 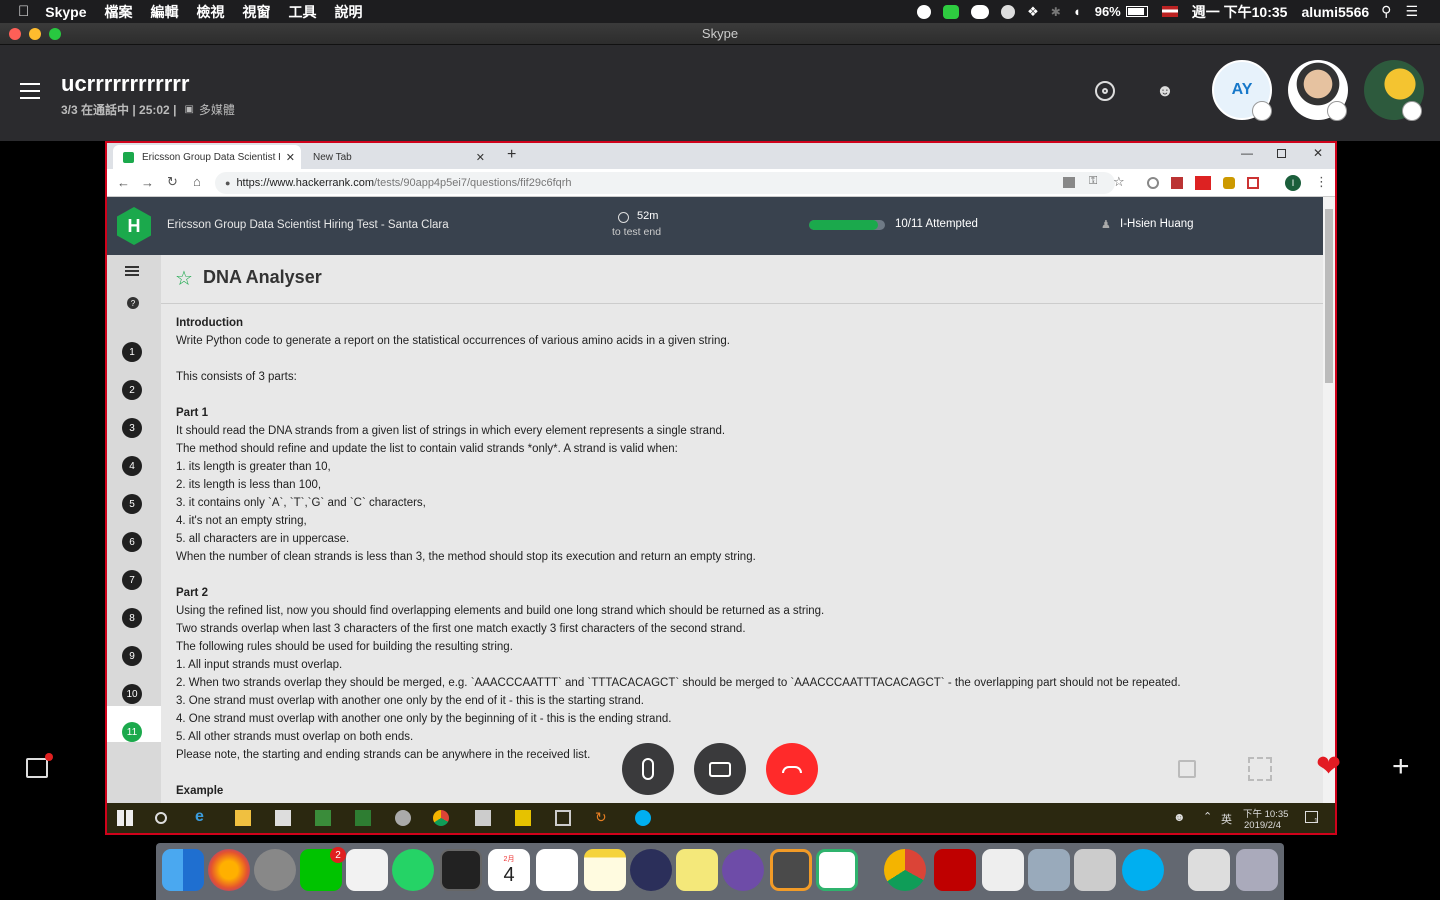 What do you see at coordinates (1262, 825) in the screenshot?
I see `taskbar-date: 2019/2/4` at bounding box center [1262, 825].